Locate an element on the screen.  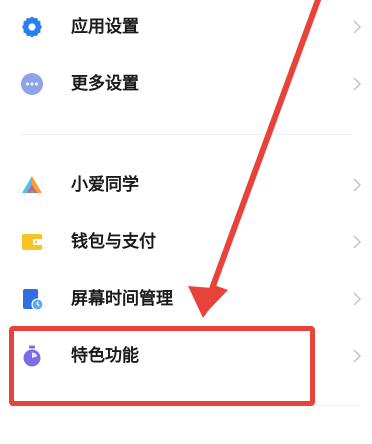
xiaoai-assistant-icon is located at coordinates (32, 185).